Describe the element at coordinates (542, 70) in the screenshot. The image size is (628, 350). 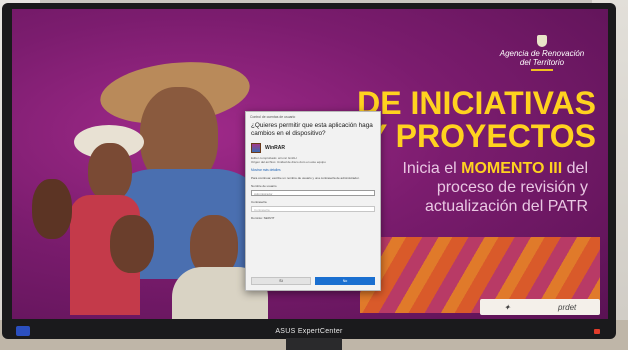
I see `agency-underline` at that location.